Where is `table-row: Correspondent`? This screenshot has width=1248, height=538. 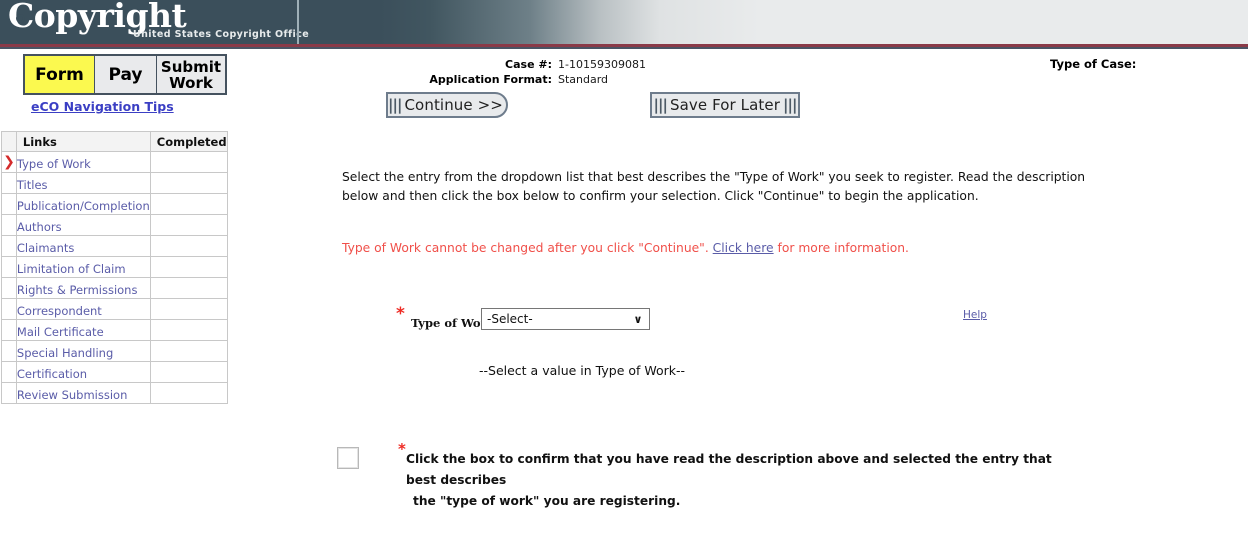 table-row: Correspondent is located at coordinates (115, 309).